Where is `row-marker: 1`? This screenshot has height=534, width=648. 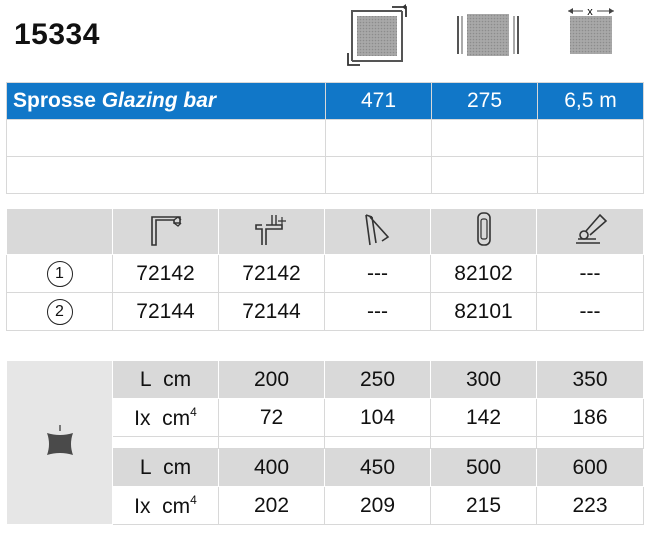
row-marker: 1 is located at coordinates (59, 274).